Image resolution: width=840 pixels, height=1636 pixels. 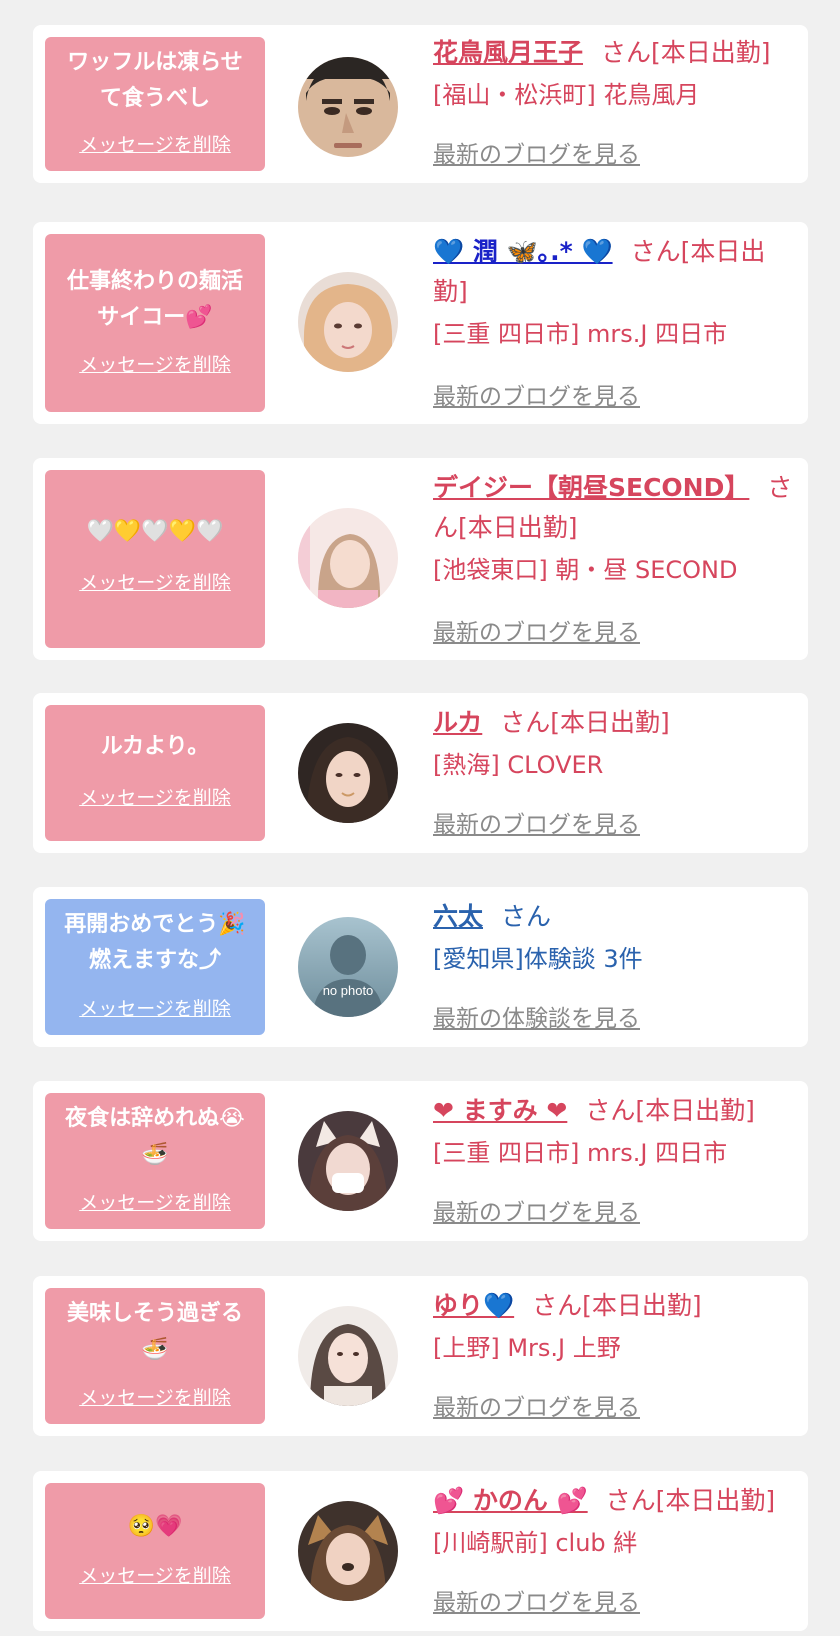 I want to click on name-line: ルカ さん[本日出勤], so click(x=614, y=723).